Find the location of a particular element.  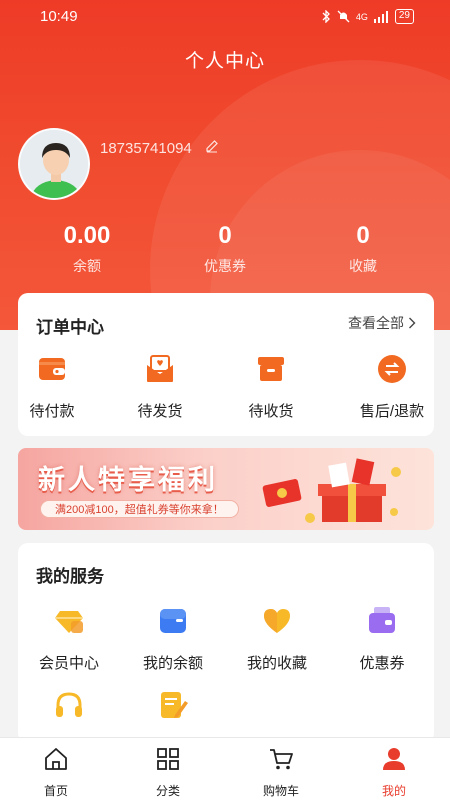

page-title: 个人中心 is located at coordinates (224, 61).